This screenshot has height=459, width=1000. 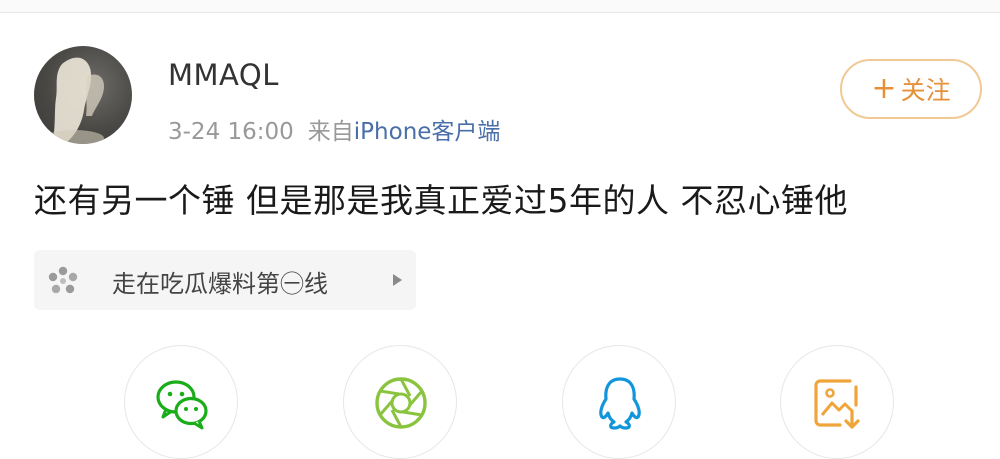 I want to click on post-date: 3-24 16:00, so click(x=231, y=132).